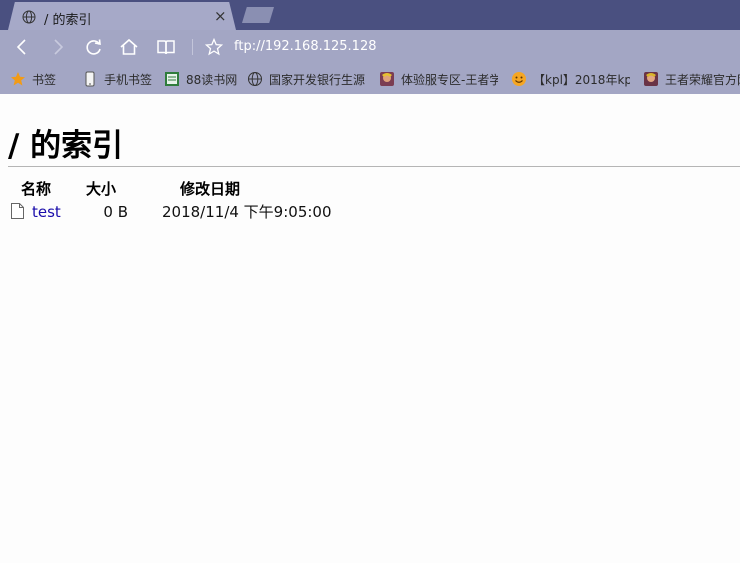  What do you see at coordinates (200, 79) in the screenshot?
I see `bookmark-item: 88读书网` at bounding box center [200, 79].